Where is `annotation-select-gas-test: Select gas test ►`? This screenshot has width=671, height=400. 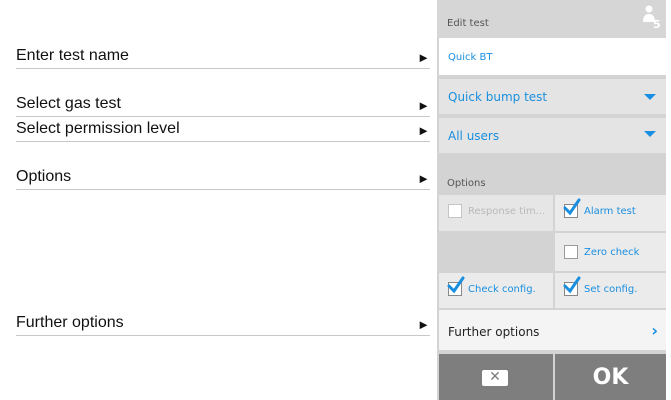
annotation-select-gas-test: Select gas test ► is located at coordinates (223, 105).